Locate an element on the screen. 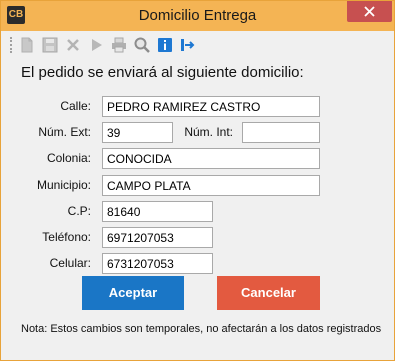 This screenshot has height=361, width=395. export-icon is located at coordinates (188, 45).